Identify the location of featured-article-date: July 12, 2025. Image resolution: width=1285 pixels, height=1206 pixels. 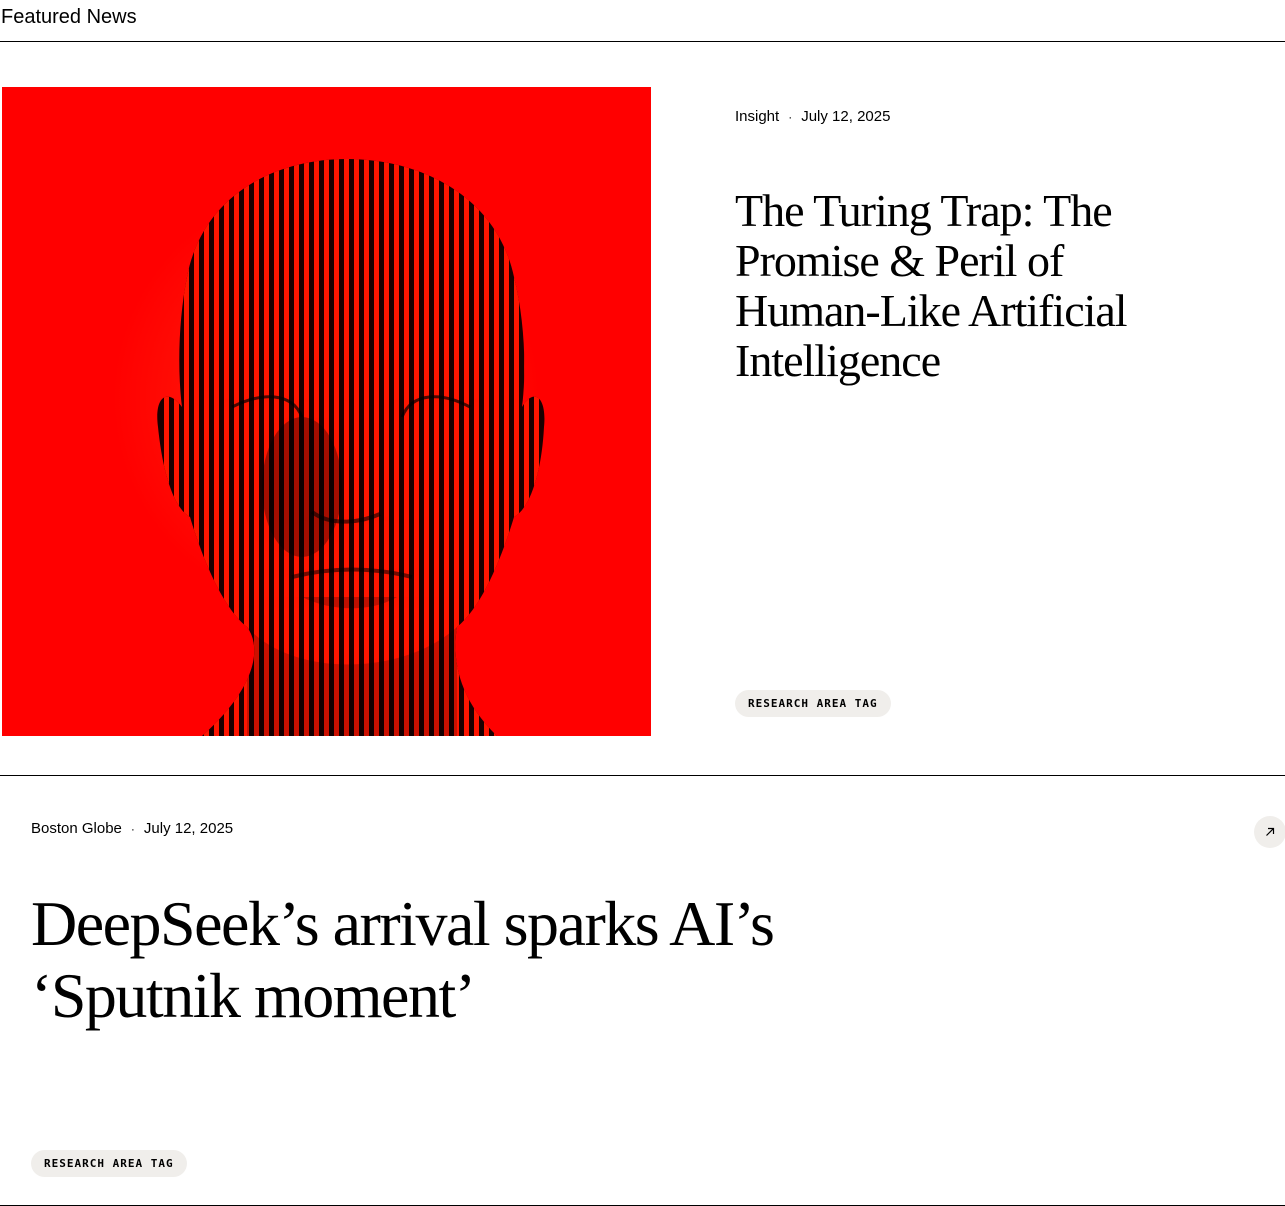
(846, 116).